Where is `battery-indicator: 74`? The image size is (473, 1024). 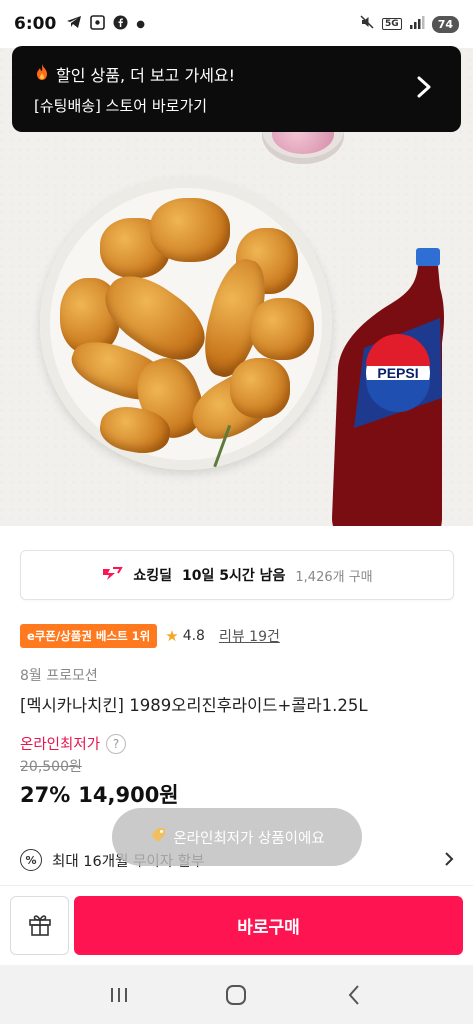 battery-indicator: 74 is located at coordinates (445, 24).